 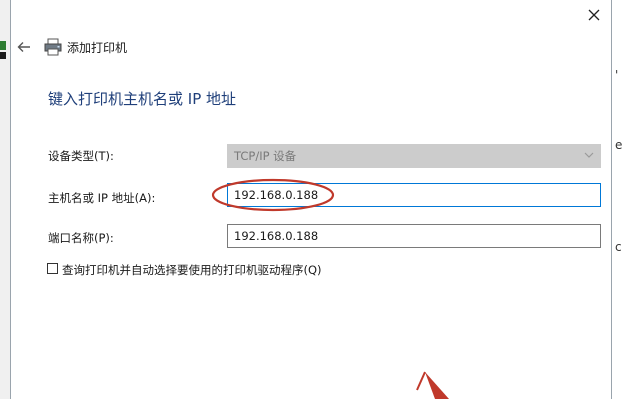 I want to click on title-bar, so click(x=311, y=15).